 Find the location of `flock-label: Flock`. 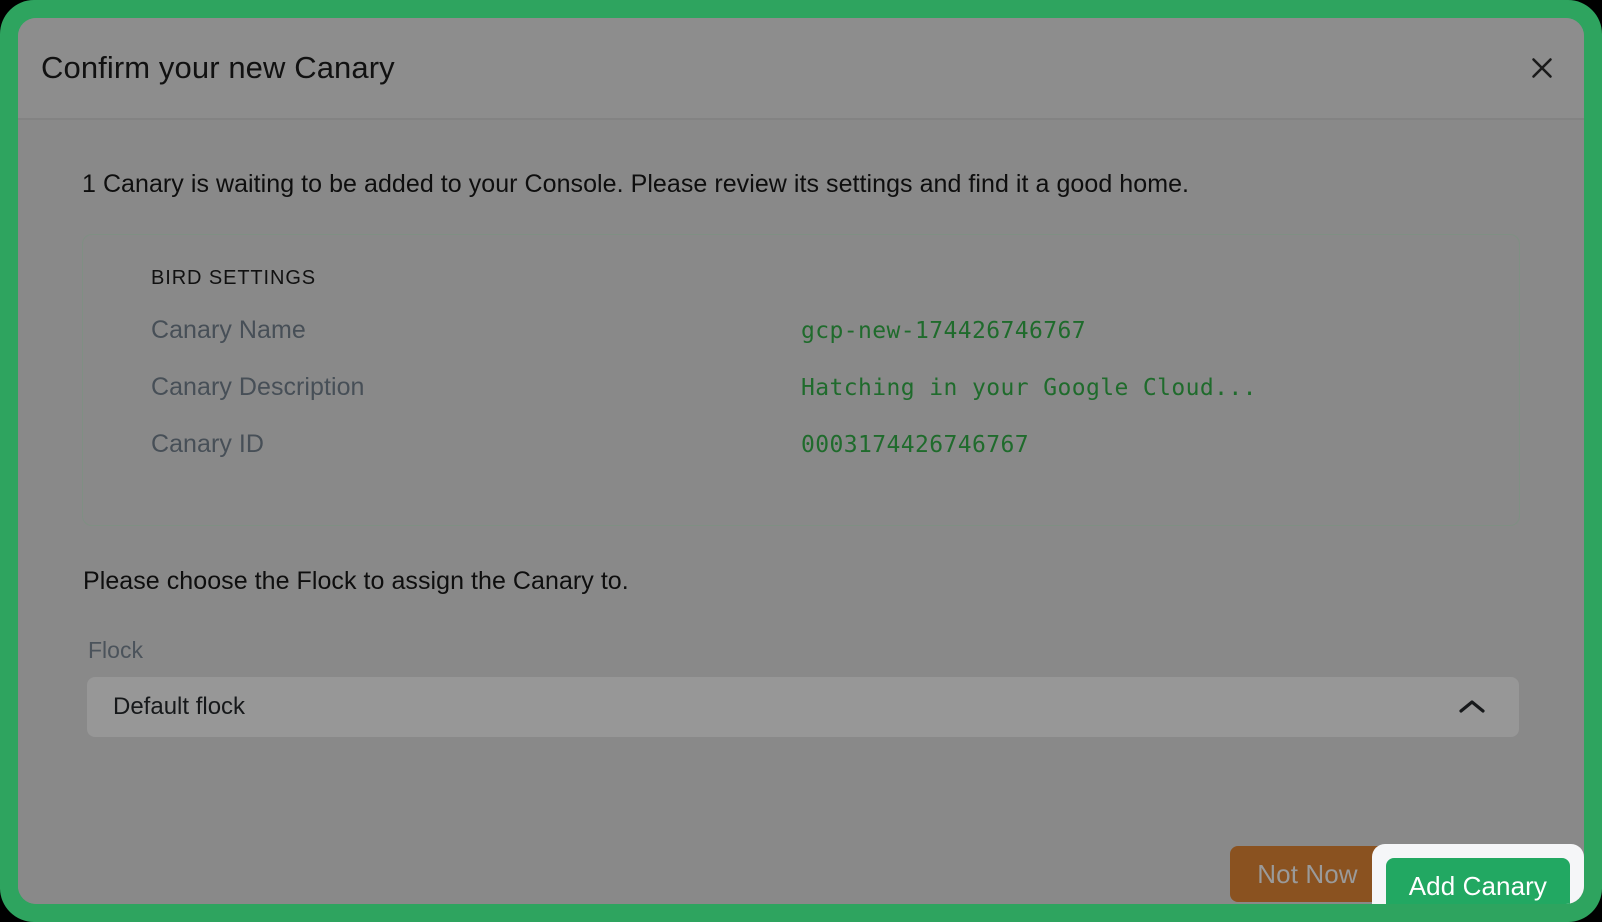

flock-label: Flock is located at coordinates (115, 650).